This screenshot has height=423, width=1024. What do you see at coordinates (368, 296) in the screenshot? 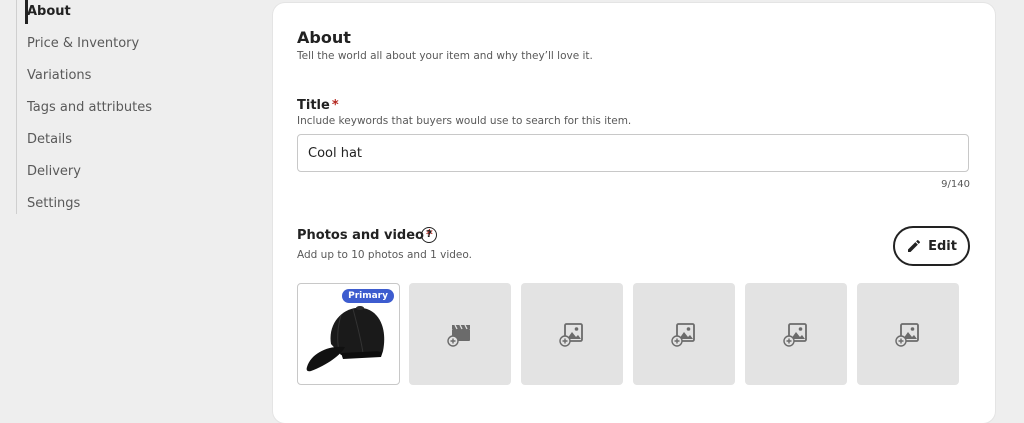
I see `primary-badge: Primary` at bounding box center [368, 296].